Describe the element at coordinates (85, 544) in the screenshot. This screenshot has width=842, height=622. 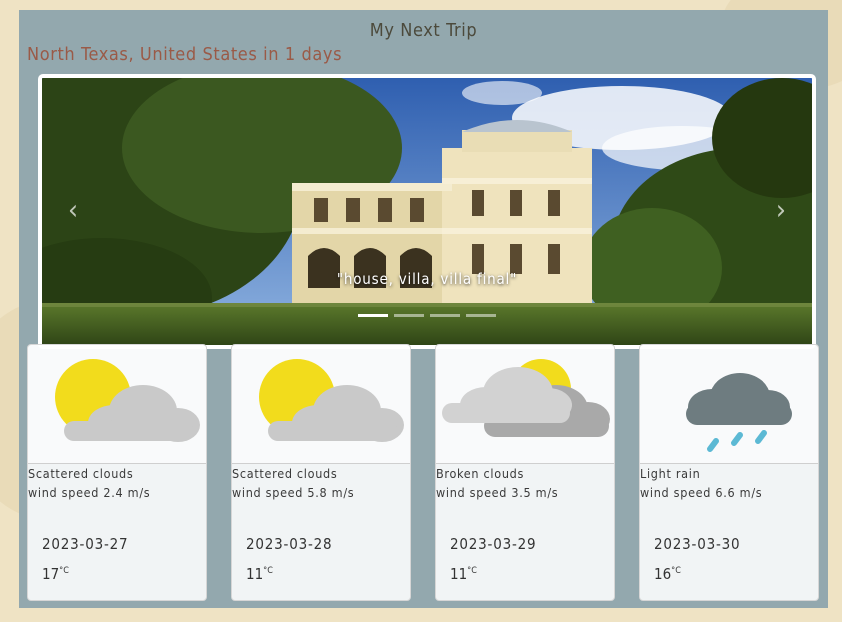
I see `forecast-date: 2023-03-27` at that location.